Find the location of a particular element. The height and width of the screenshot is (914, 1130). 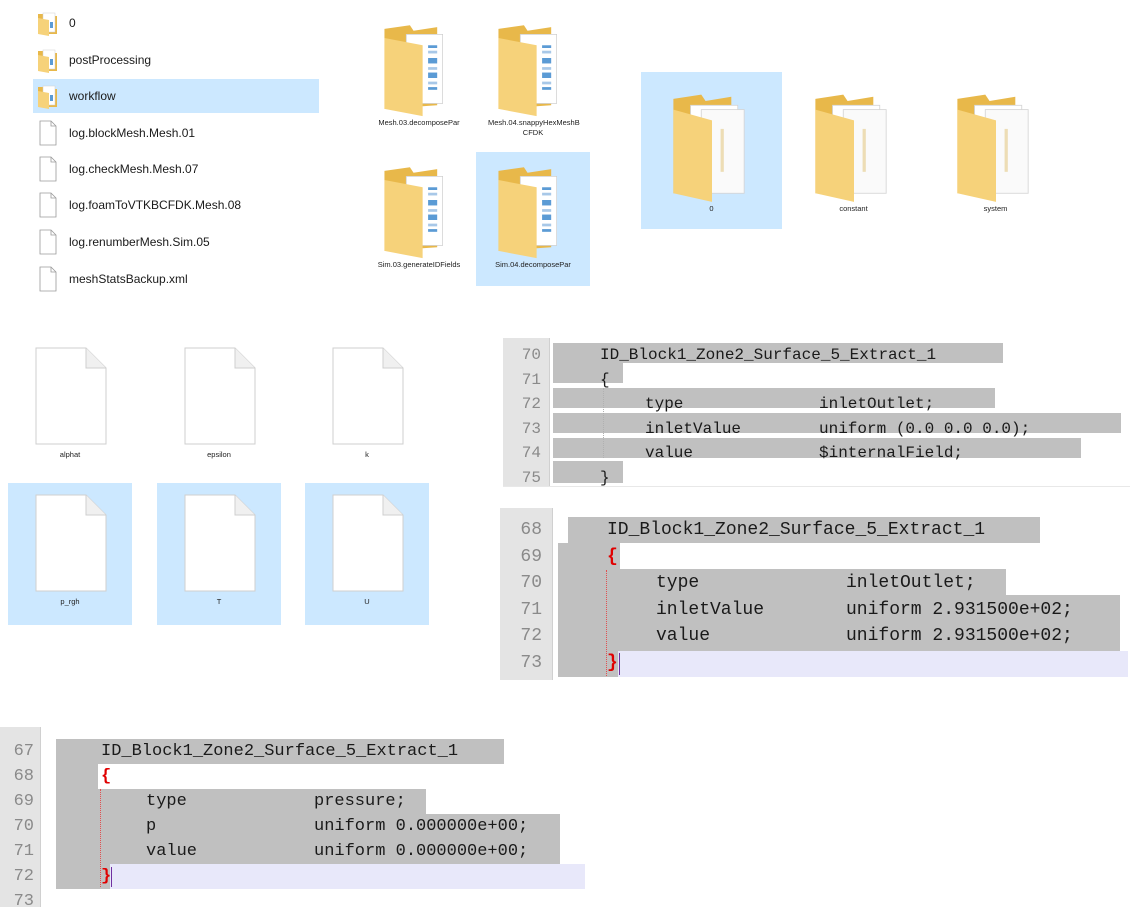

folder-tile: Mesh.04.snappyHexMeshB CFDK is located at coordinates (533, 77).